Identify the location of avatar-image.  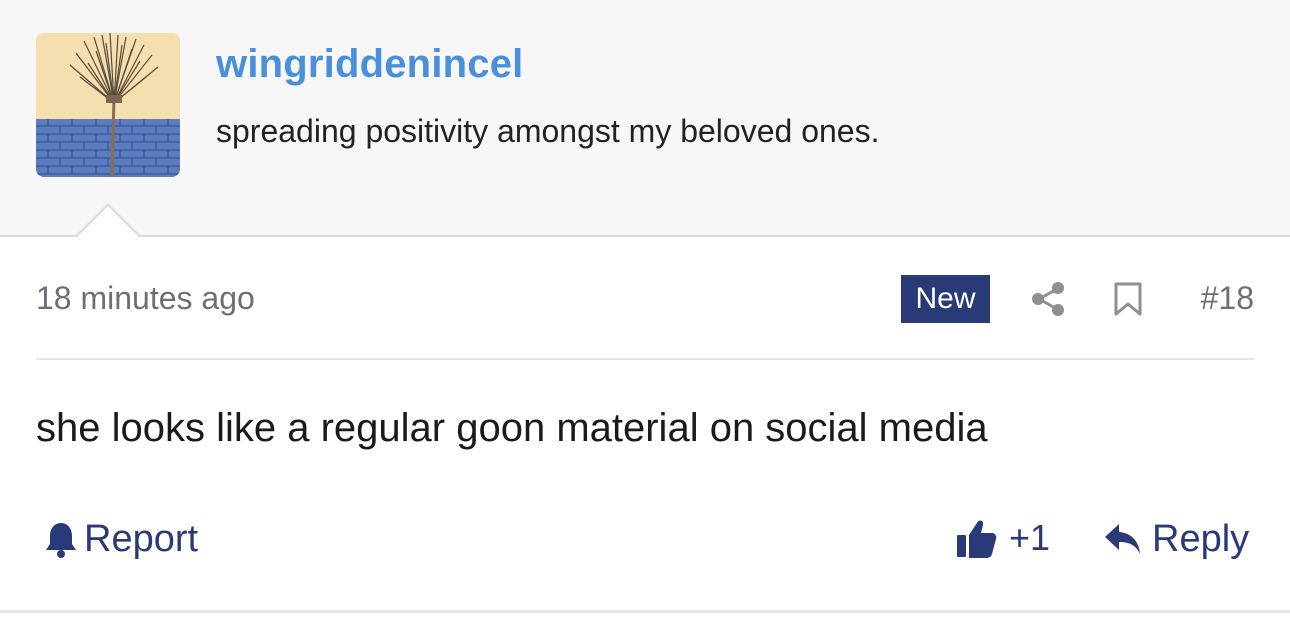
(108, 105).